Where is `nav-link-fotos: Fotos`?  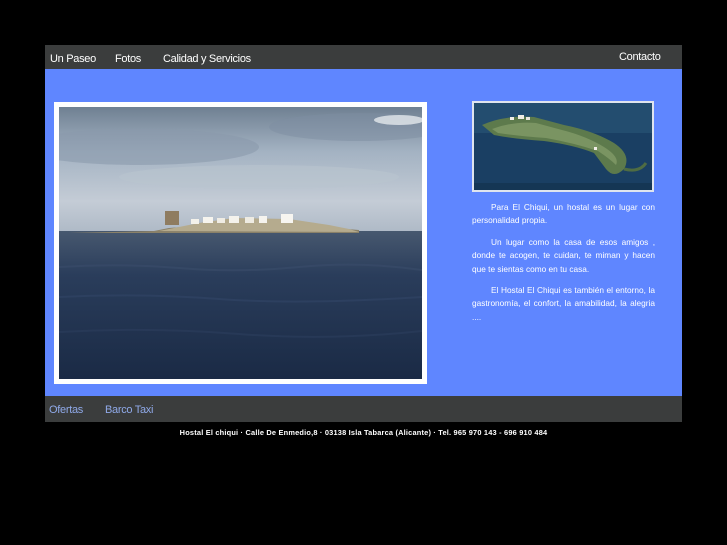 nav-link-fotos: Fotos is located at coordinates (128, 59).